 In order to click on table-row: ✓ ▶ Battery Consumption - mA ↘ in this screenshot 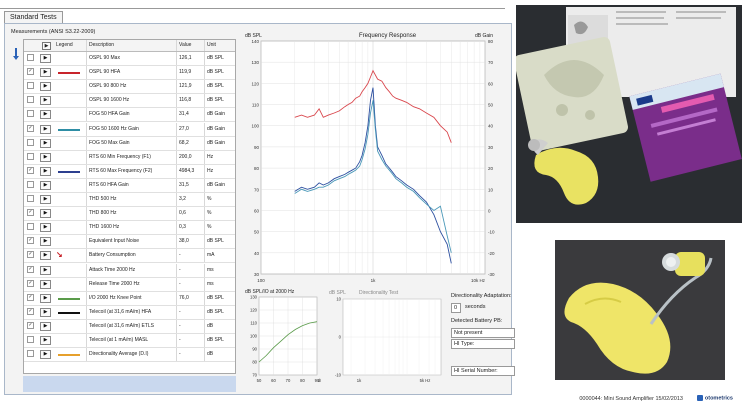, I will do `click(129, 256)`.